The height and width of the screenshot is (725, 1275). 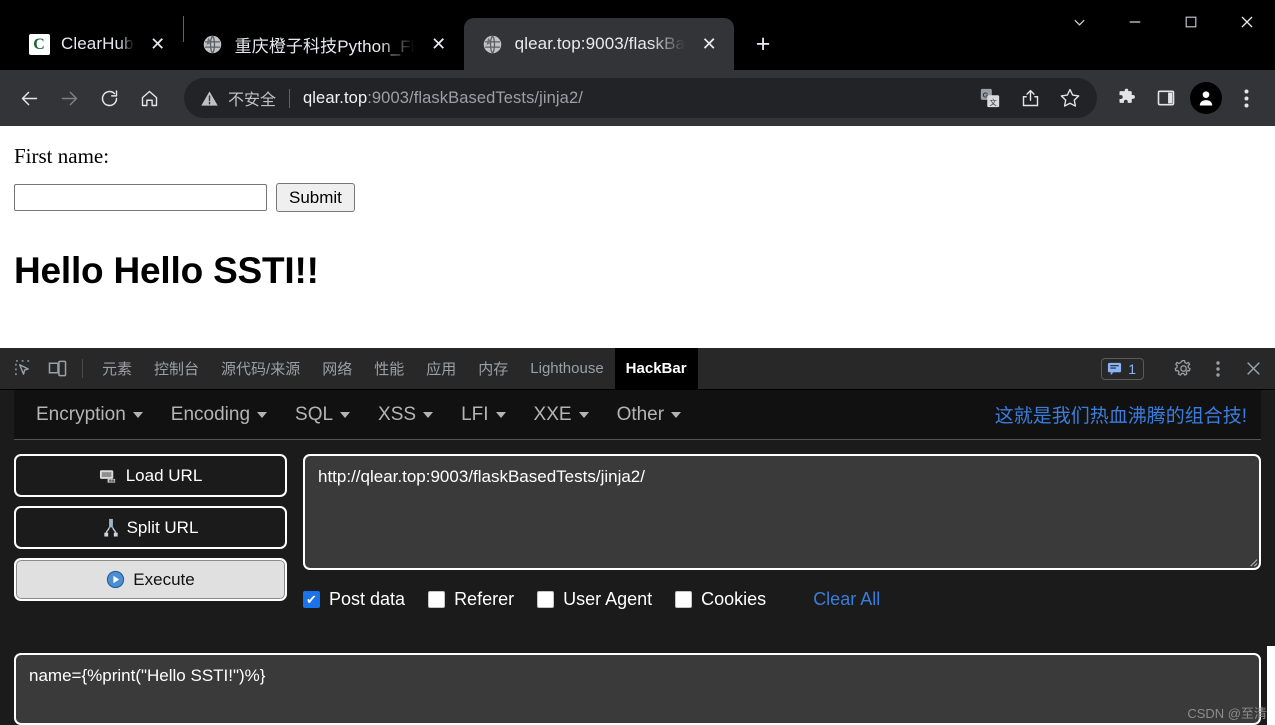 I want to click on chrome-menu-icon, so click(x=1246, y=98).